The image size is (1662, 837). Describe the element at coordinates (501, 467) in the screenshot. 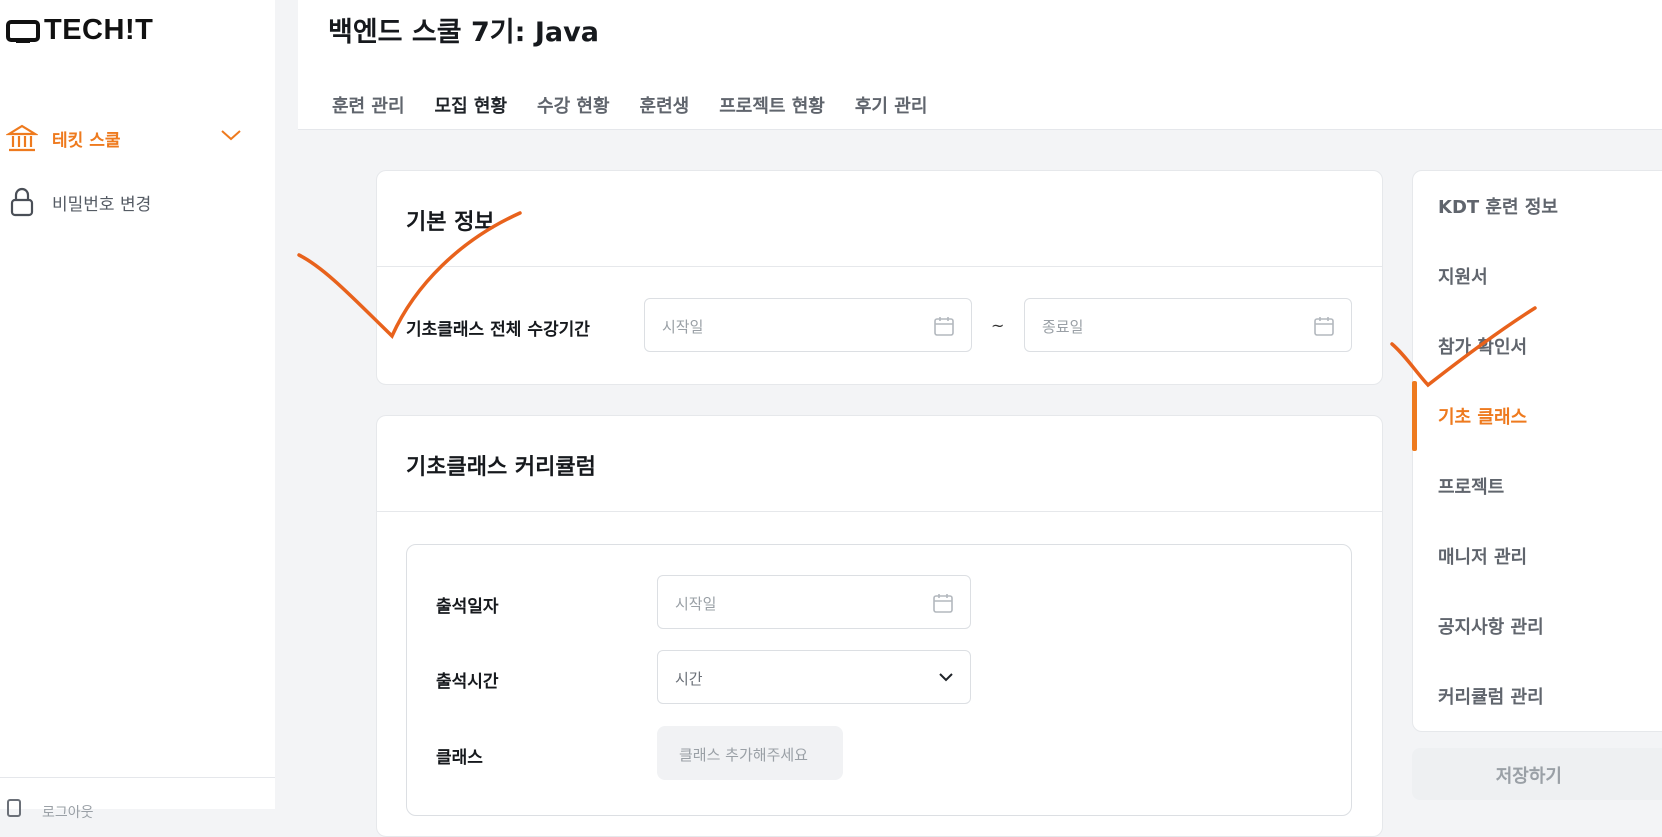

I see `curriculum-title: 기초클래스 커리큘럼` at that location.